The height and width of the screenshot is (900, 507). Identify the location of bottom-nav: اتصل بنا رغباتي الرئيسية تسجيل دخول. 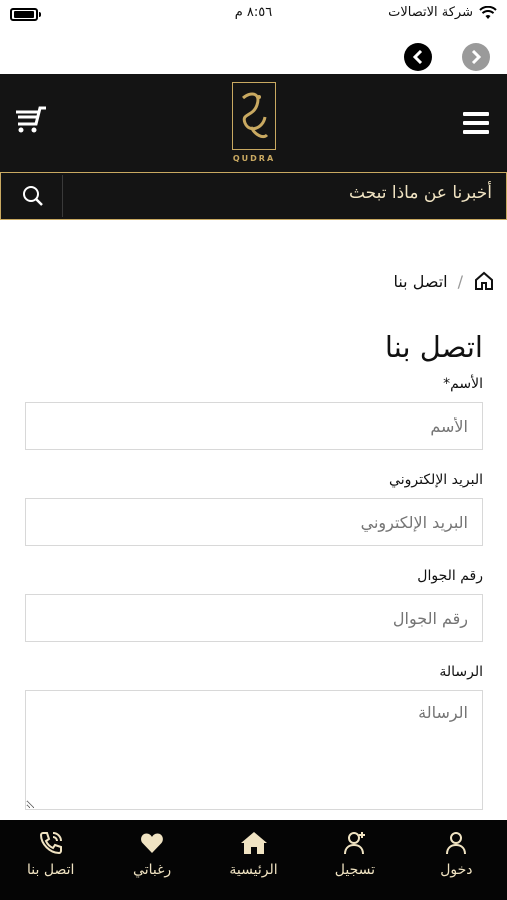
(253, 860).